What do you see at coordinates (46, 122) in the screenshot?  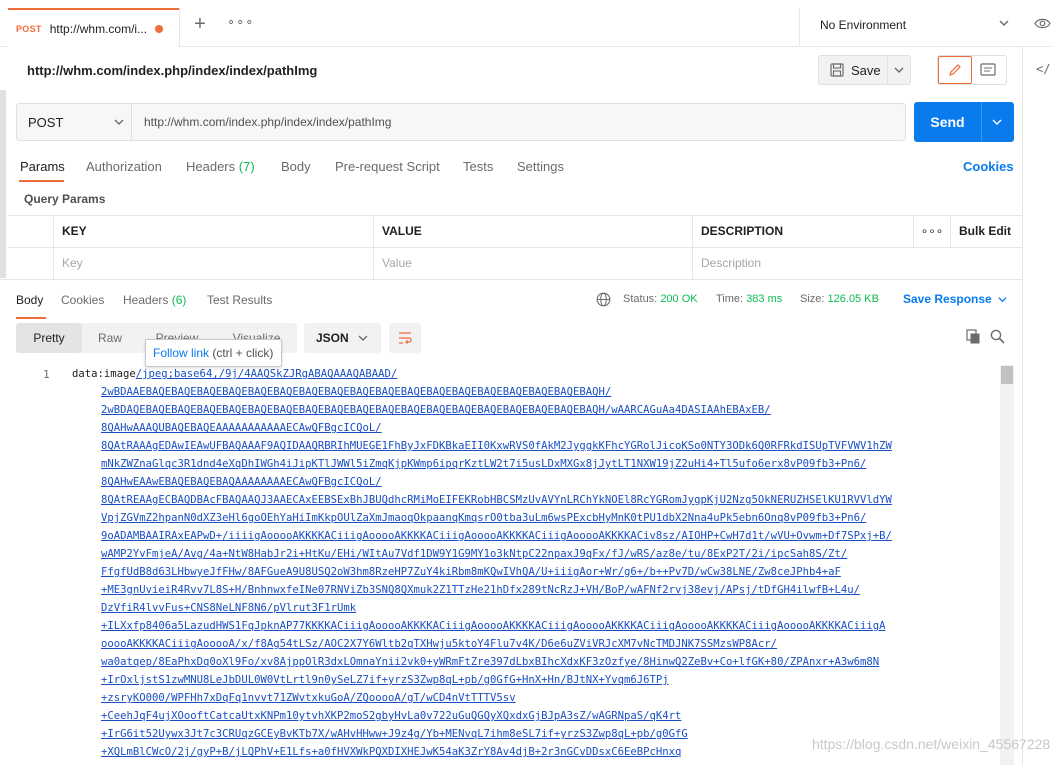 I see `method-label: POST` at bounding box center [46, 122].